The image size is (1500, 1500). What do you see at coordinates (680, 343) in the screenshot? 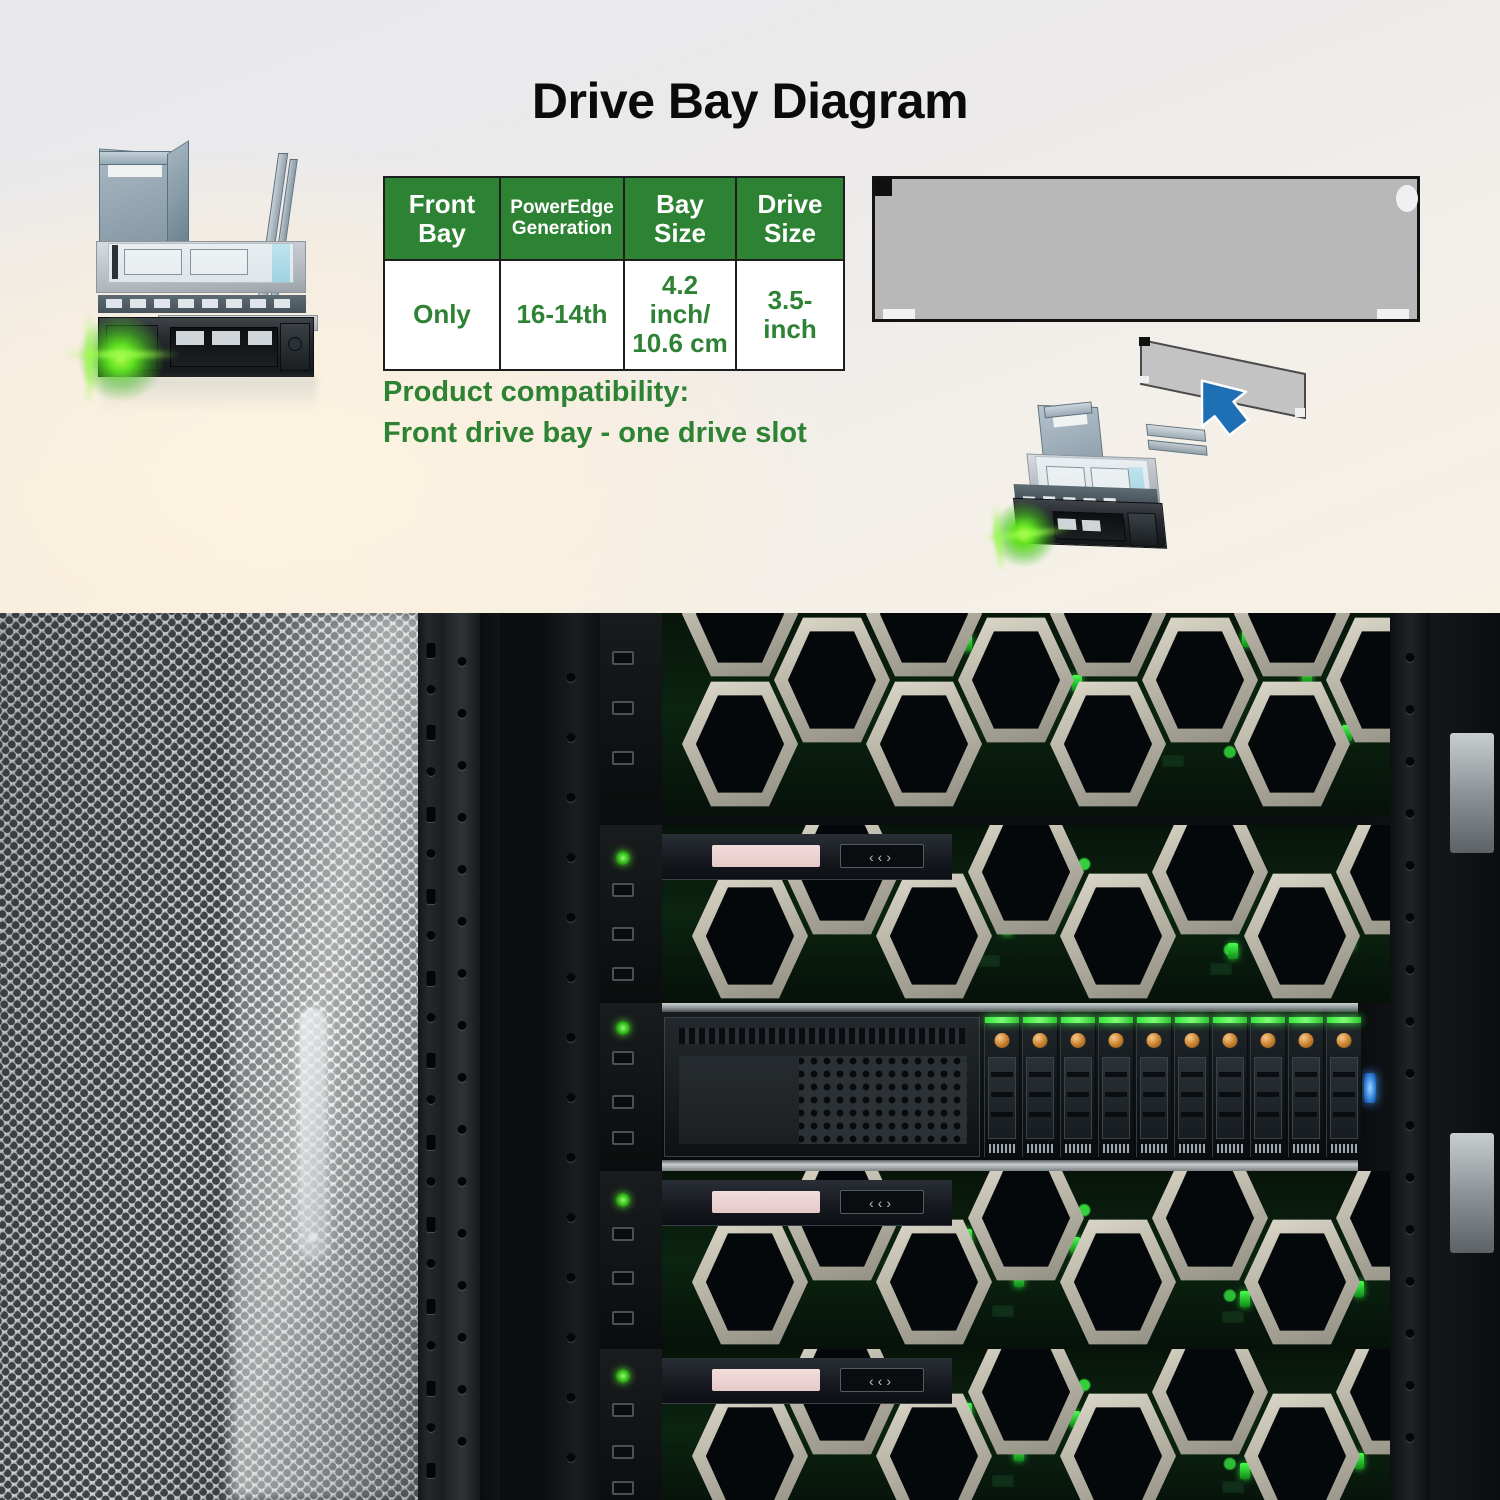
I see `cell-bay-size-l2: 10.6 cm` at bounding box center [680, 343].